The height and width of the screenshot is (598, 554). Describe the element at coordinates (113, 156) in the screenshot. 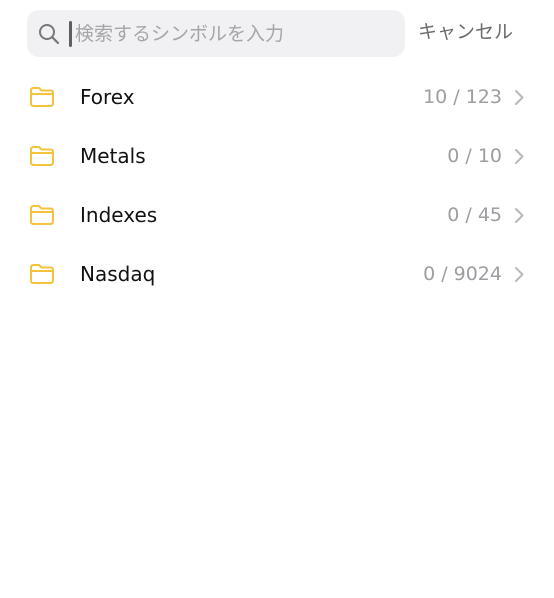

I see `list-item-label: Metals` at that location.